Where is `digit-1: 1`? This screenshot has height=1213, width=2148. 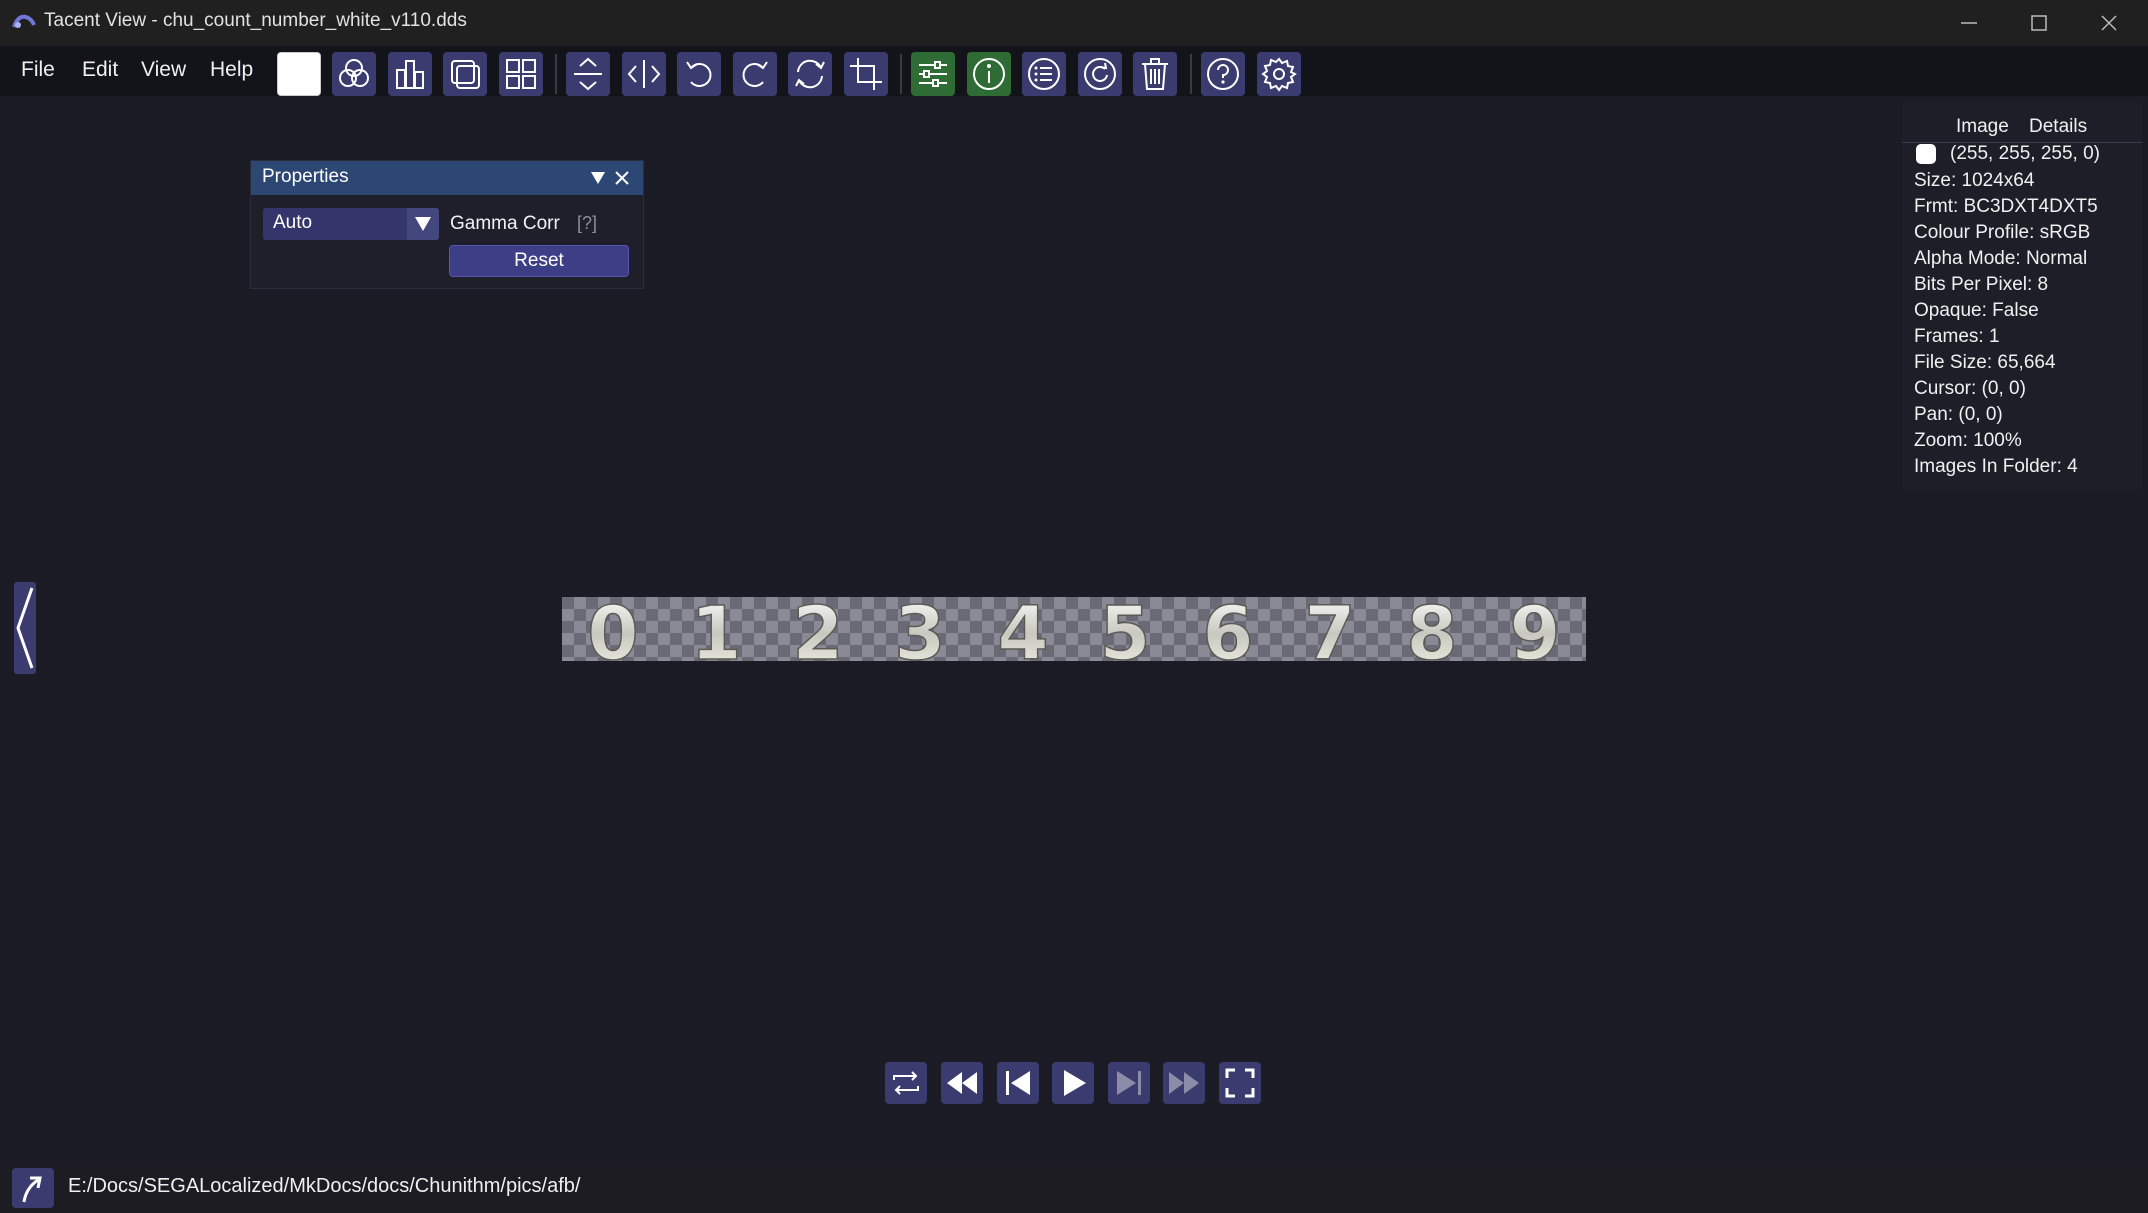 digit-1: 1 is located at coordinates (716, 629).